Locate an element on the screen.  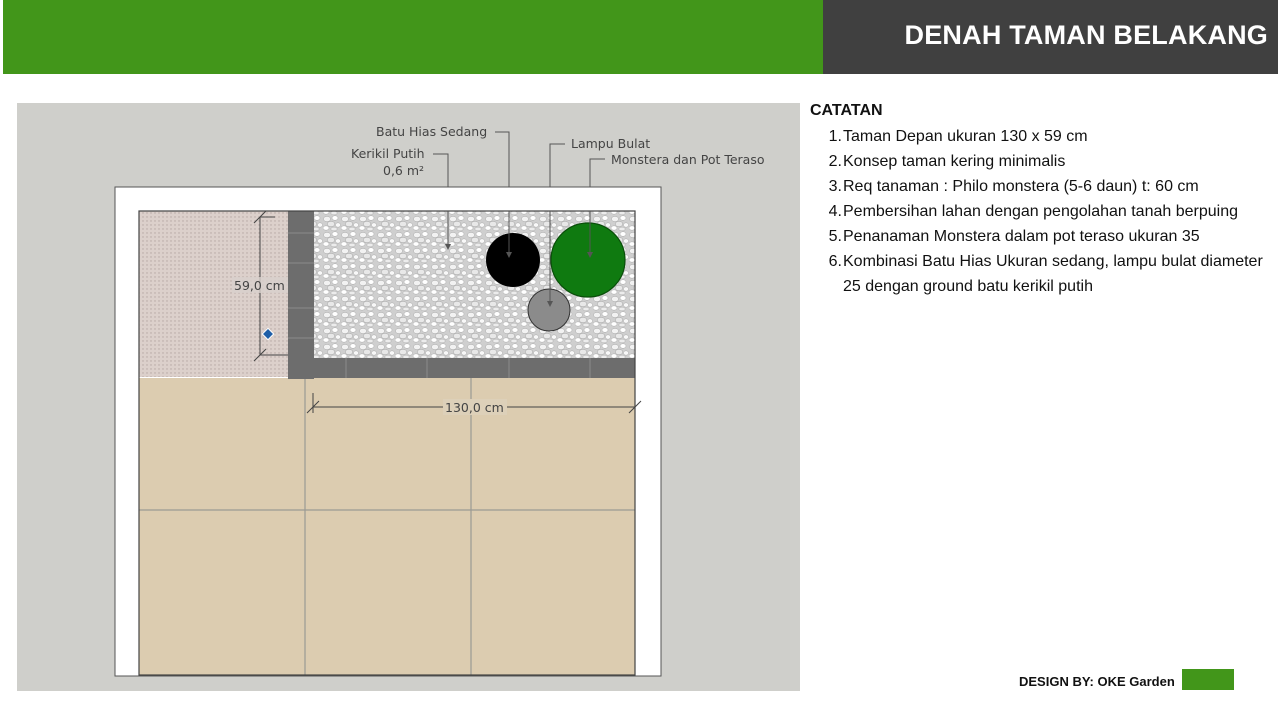
notes-title: CATATAN is located at coordinates (846, 110).